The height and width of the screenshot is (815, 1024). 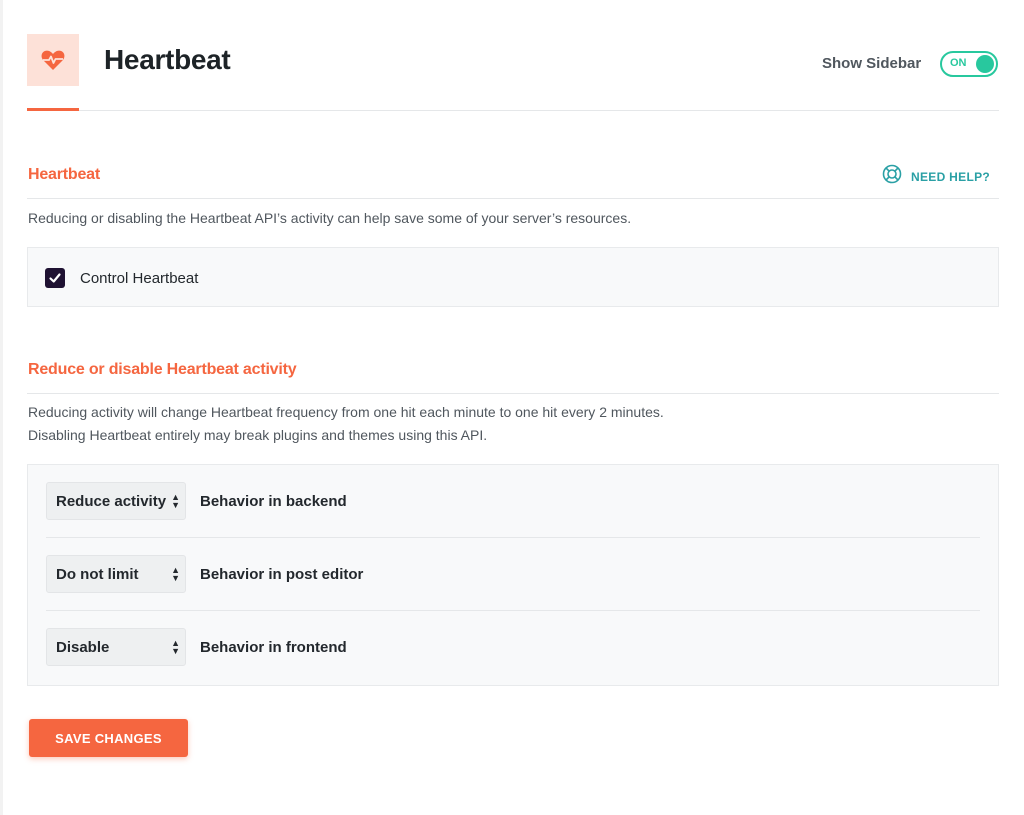 I want to click on control-heartbeat-checkbox, so click(x=55, y=278).